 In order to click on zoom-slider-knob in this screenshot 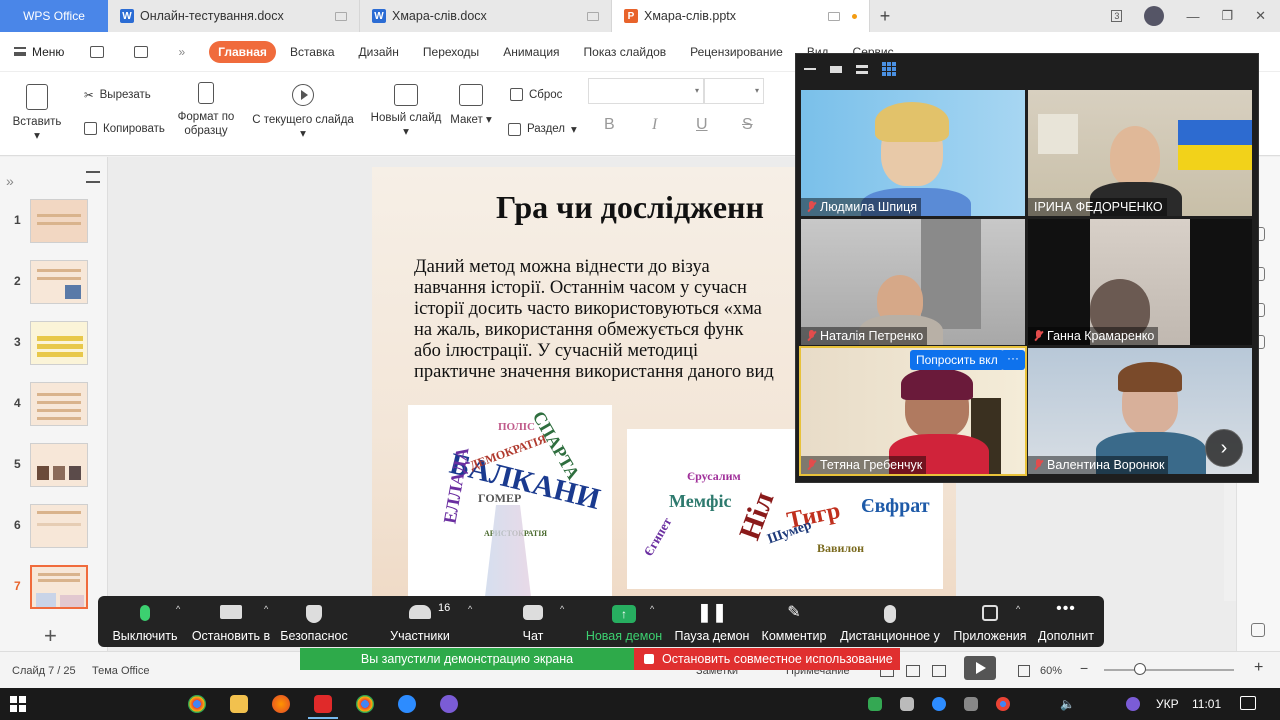, I will do `click(1140, 669)`.